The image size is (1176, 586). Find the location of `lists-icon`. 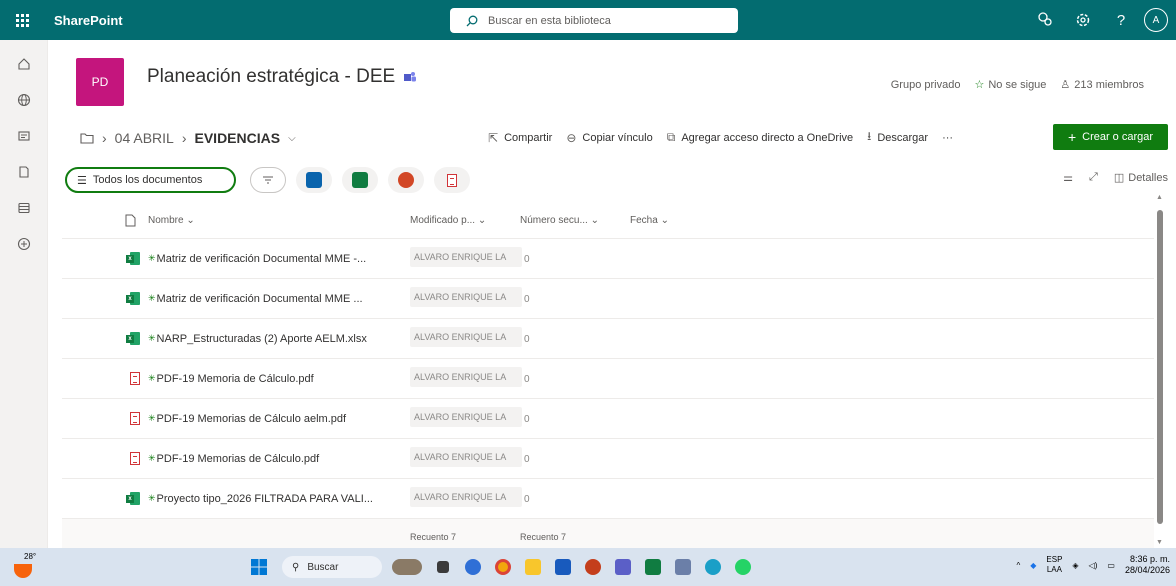

lists-icon is located at coordinates (24, 208).